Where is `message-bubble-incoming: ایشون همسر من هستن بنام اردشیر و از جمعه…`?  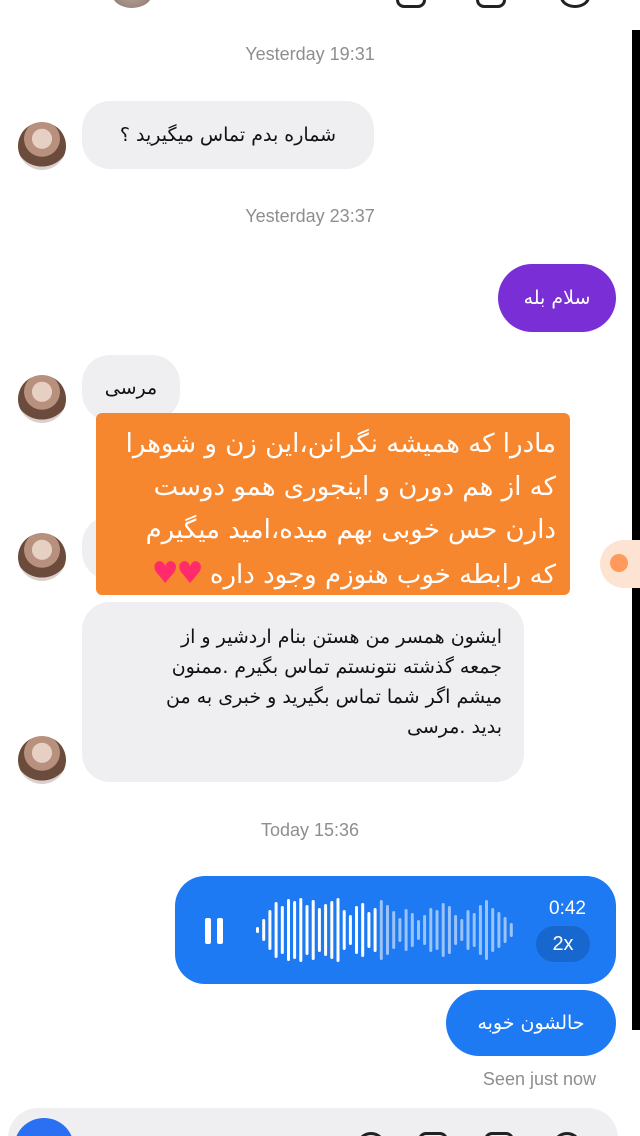
message-bubble-incoming: ایشون همسر من هستن بنام اردشیر و از جمعه… is located at coordinates (303, 692).